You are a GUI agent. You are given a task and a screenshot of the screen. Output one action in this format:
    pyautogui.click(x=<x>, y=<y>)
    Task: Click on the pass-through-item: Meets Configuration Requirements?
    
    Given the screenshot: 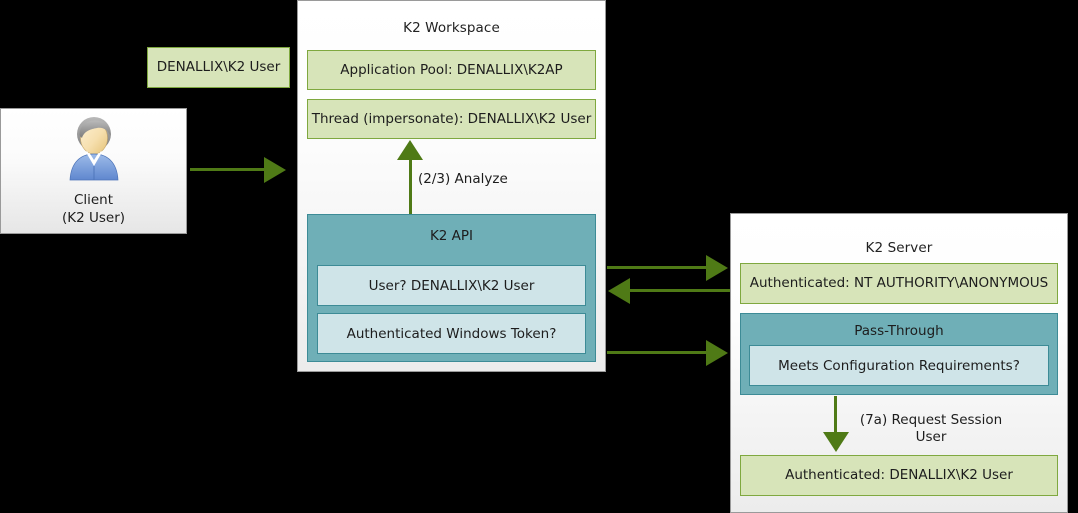 What is the action you would take?
    pyautogui.click(x=899, y=365)
    